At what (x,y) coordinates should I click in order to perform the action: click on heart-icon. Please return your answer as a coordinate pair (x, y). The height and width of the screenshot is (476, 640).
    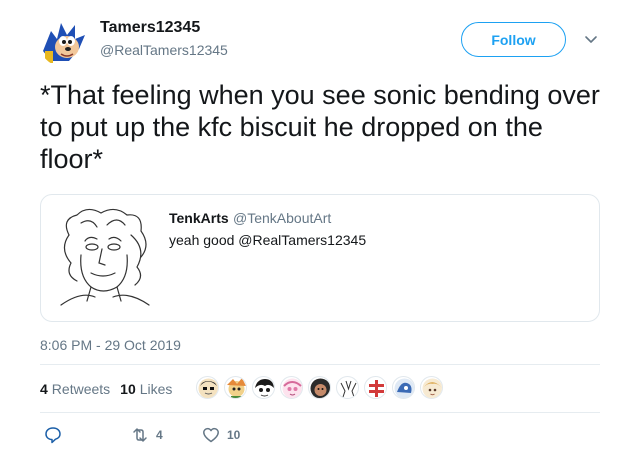
    Looking at the image, I should click on (211, 435).